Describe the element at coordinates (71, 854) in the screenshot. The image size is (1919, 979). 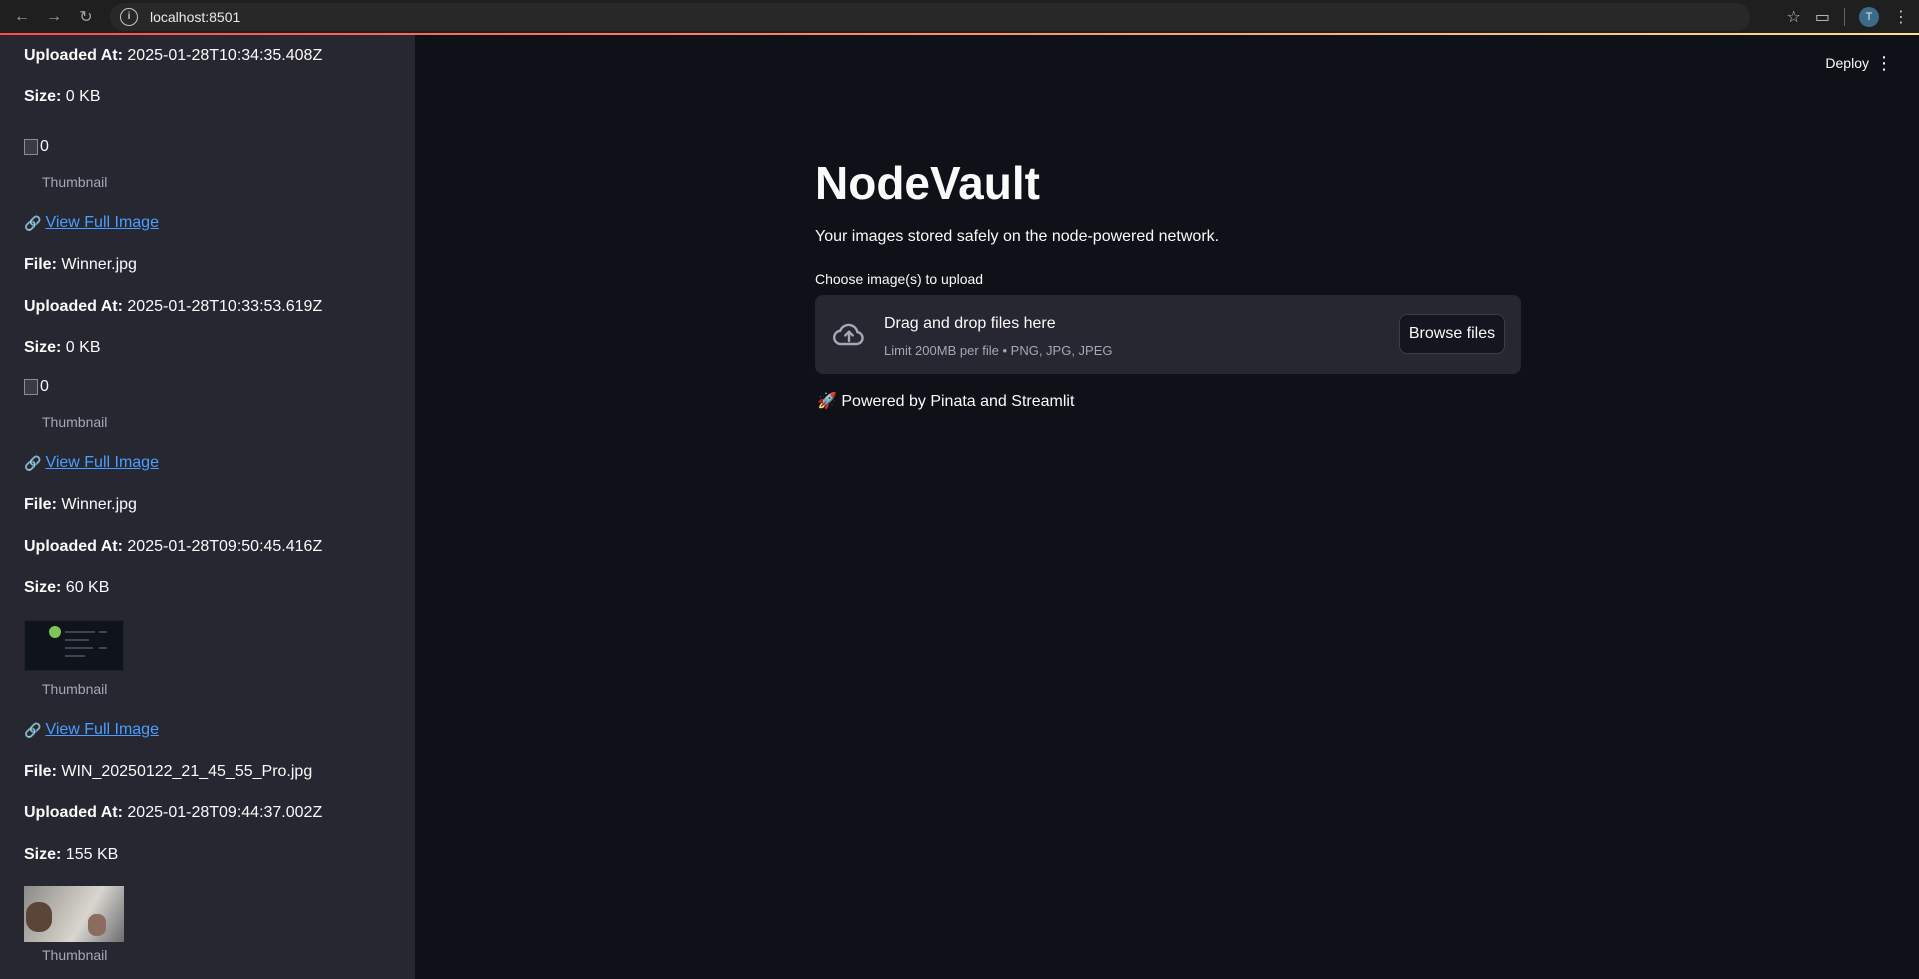
I see `size-field: Size: 155 KB` at that location.